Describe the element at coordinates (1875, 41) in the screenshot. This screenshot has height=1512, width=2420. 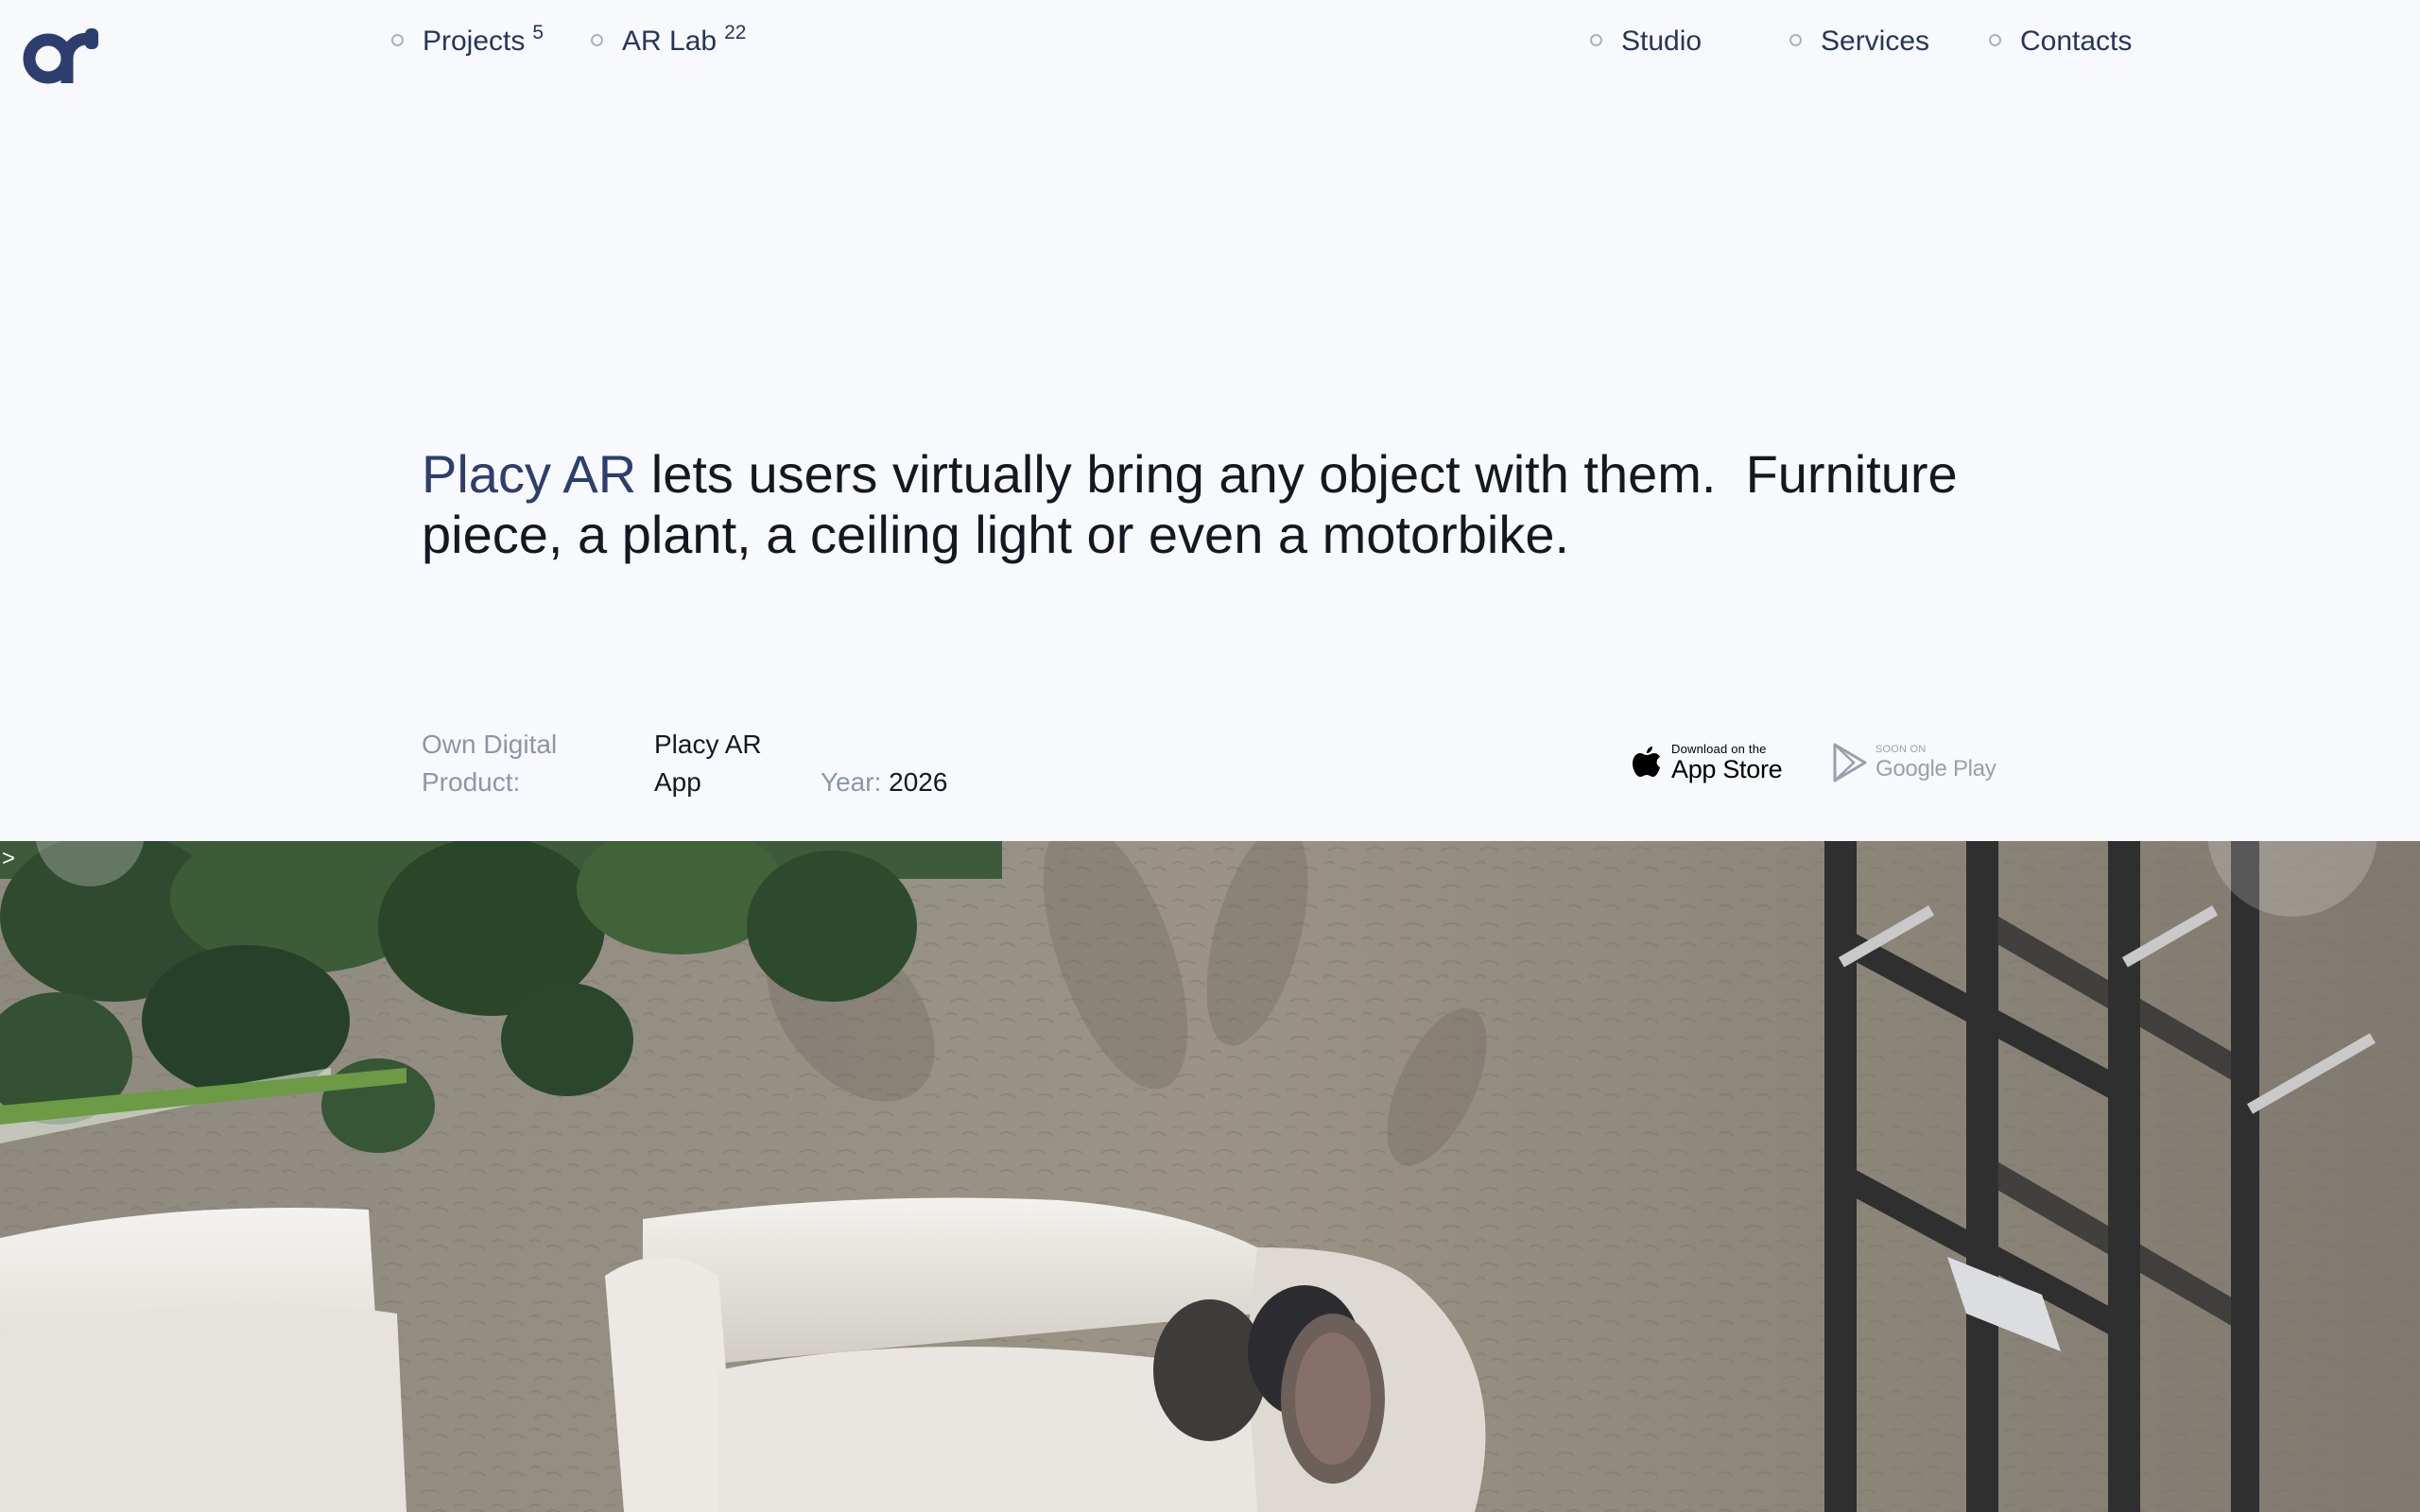
I see `nav-services-label: Services` at that location.